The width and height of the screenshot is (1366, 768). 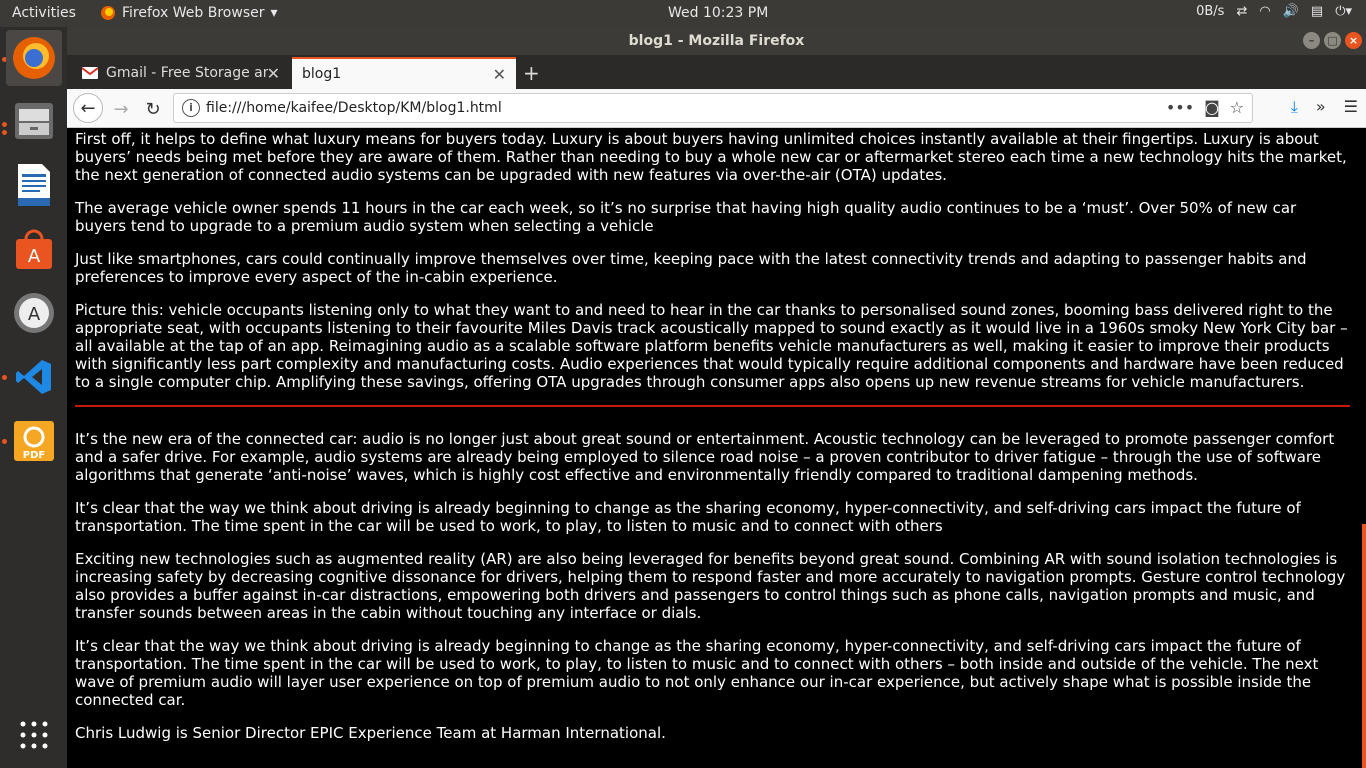 I want to click on vscode-icon, so click(x=33, y=377).